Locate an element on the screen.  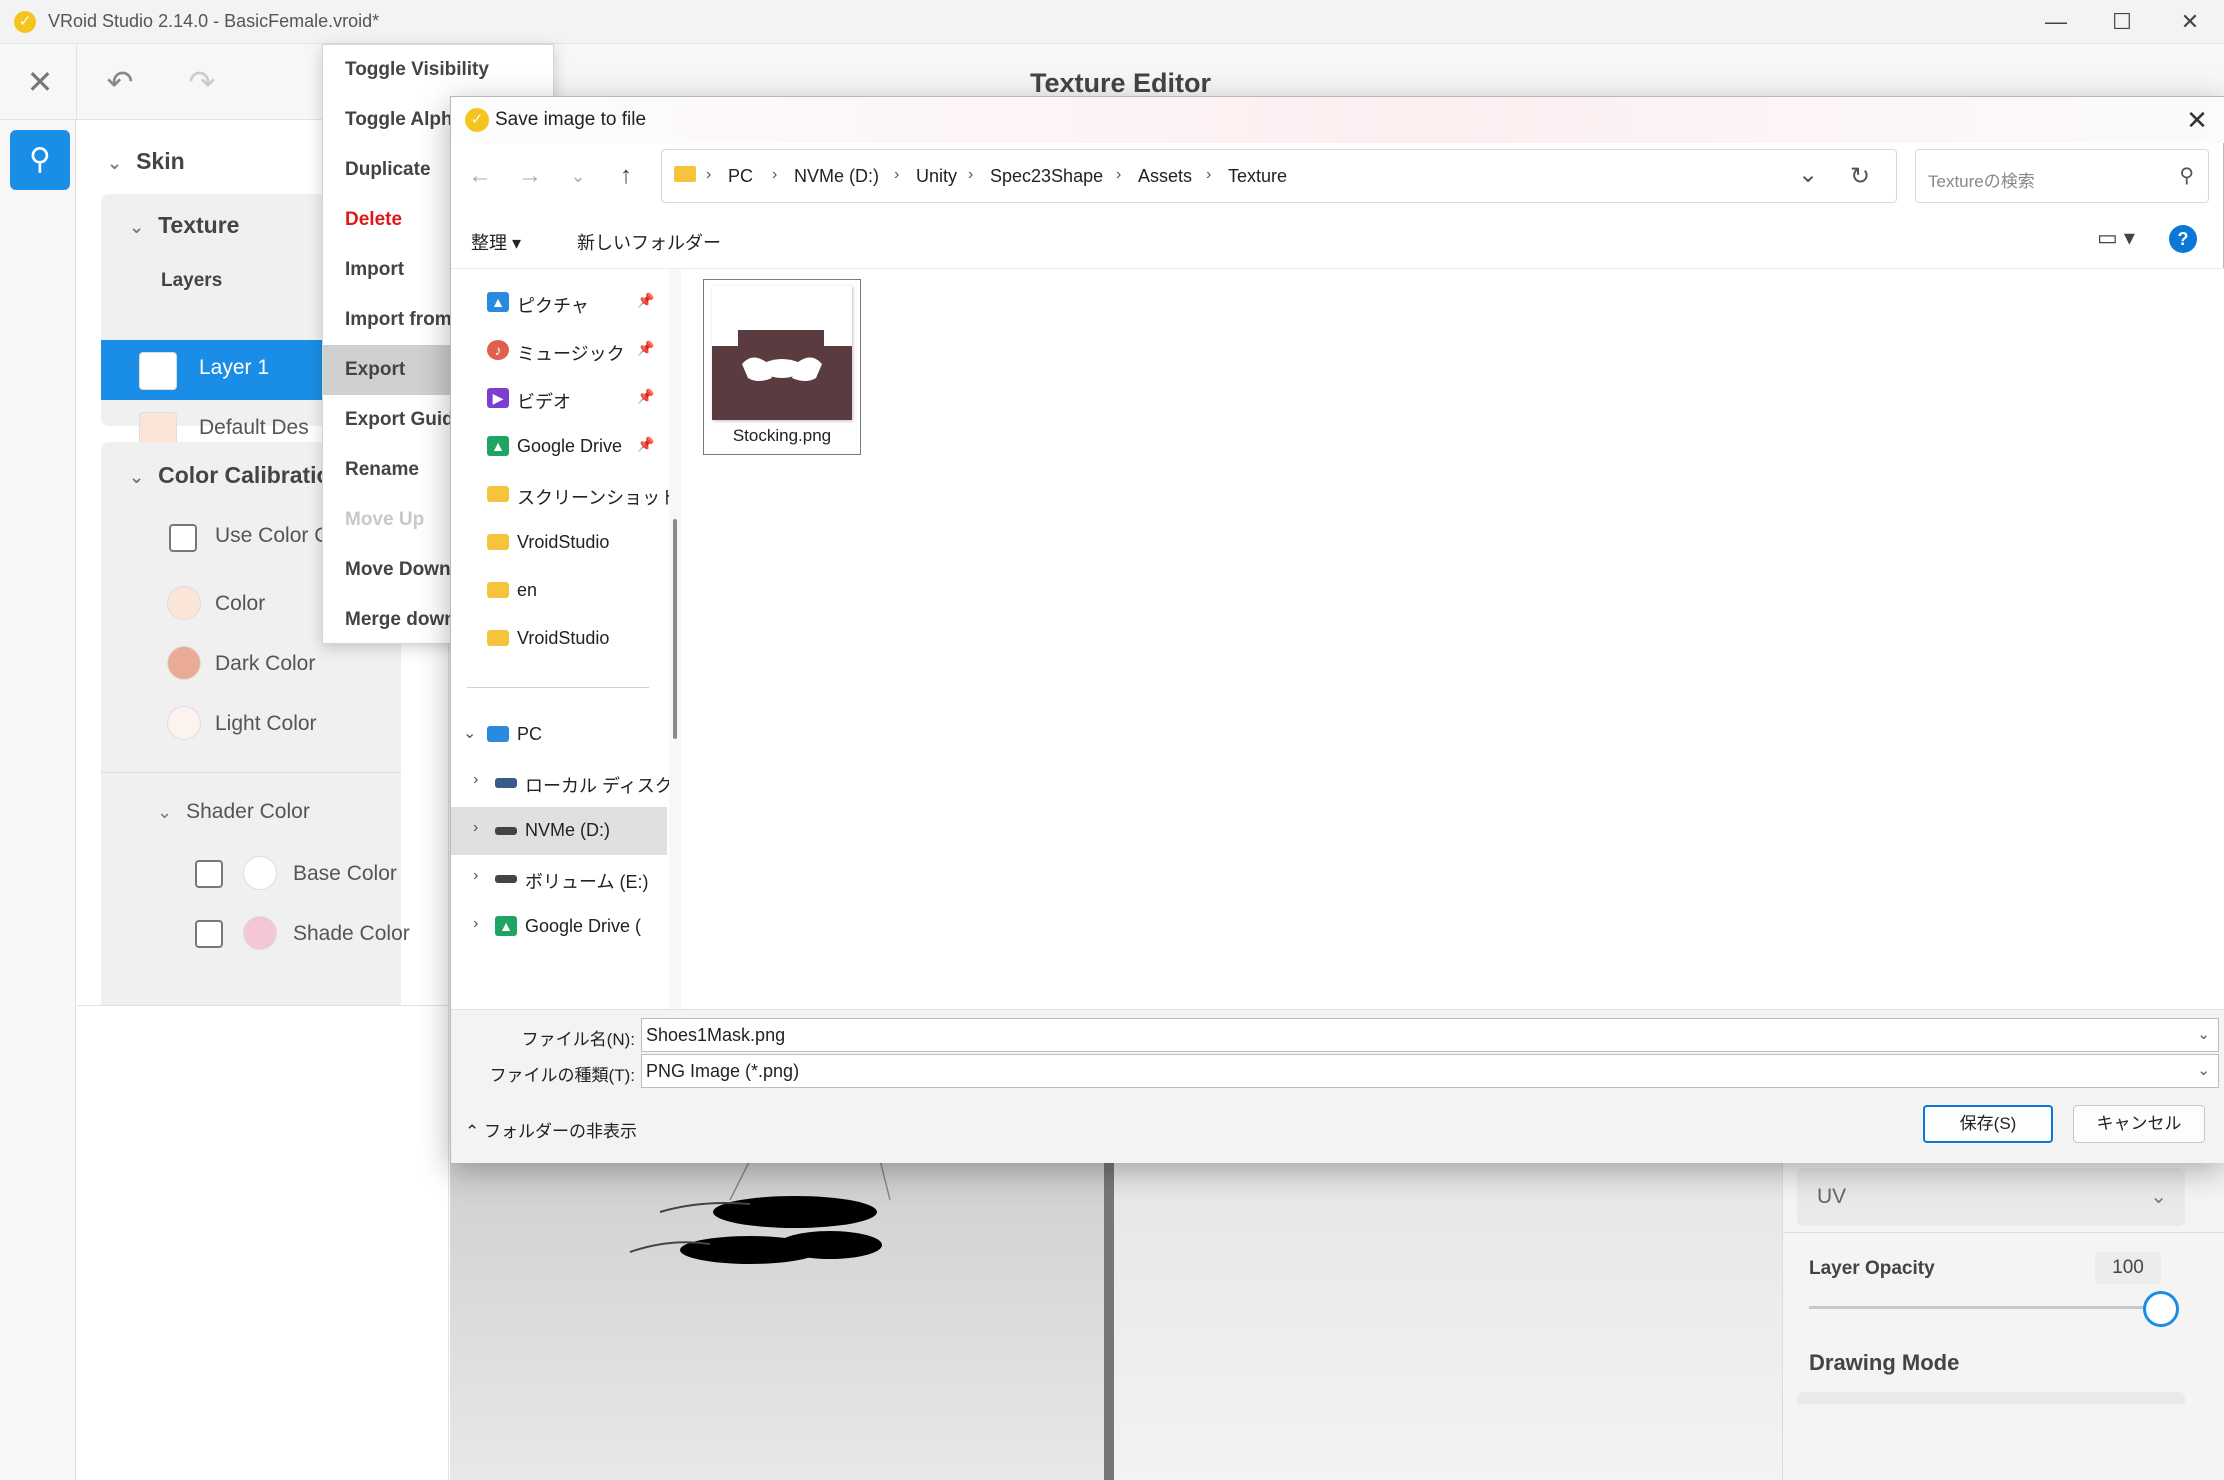
nav-label: PC is located at coordinates (530, 734).